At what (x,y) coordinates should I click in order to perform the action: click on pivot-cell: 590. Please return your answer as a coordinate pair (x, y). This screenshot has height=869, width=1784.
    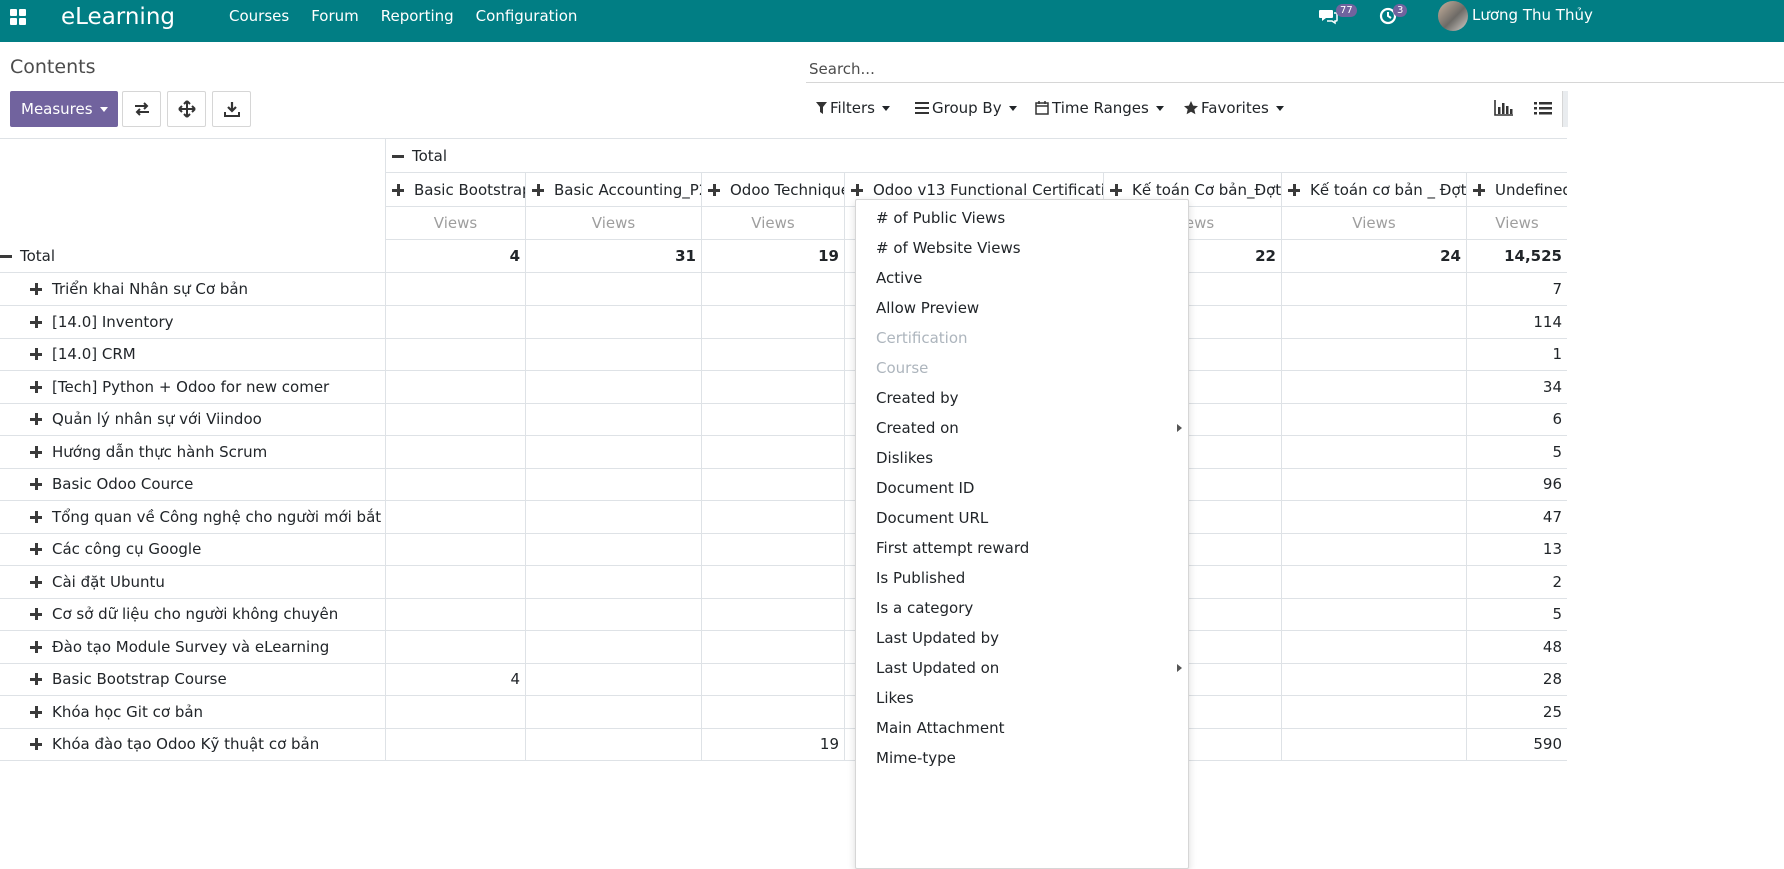
    Looking at the image, I should click on (1516, 744).